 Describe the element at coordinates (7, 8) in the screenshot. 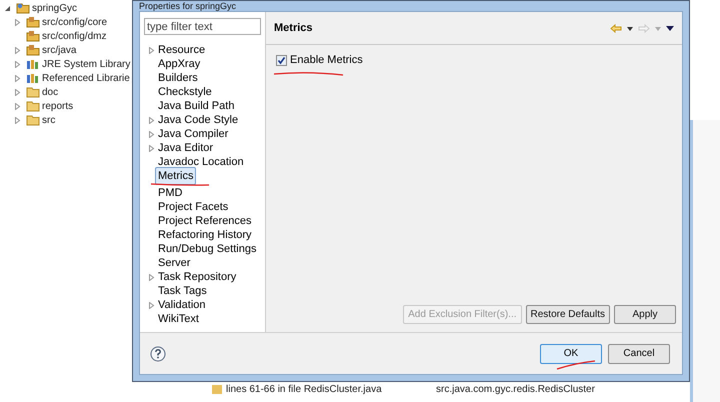

I see `expanded-arrow-icon` at that location.